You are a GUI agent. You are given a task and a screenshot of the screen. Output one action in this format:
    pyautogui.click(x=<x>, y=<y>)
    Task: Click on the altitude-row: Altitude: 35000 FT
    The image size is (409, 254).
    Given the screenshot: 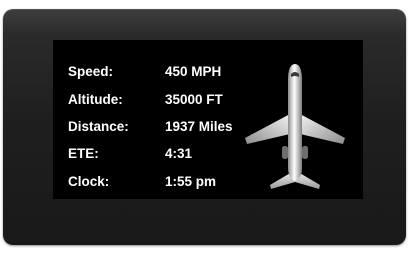 What is the action you would take?
    pyautogui.click(x=168, y=100)
    